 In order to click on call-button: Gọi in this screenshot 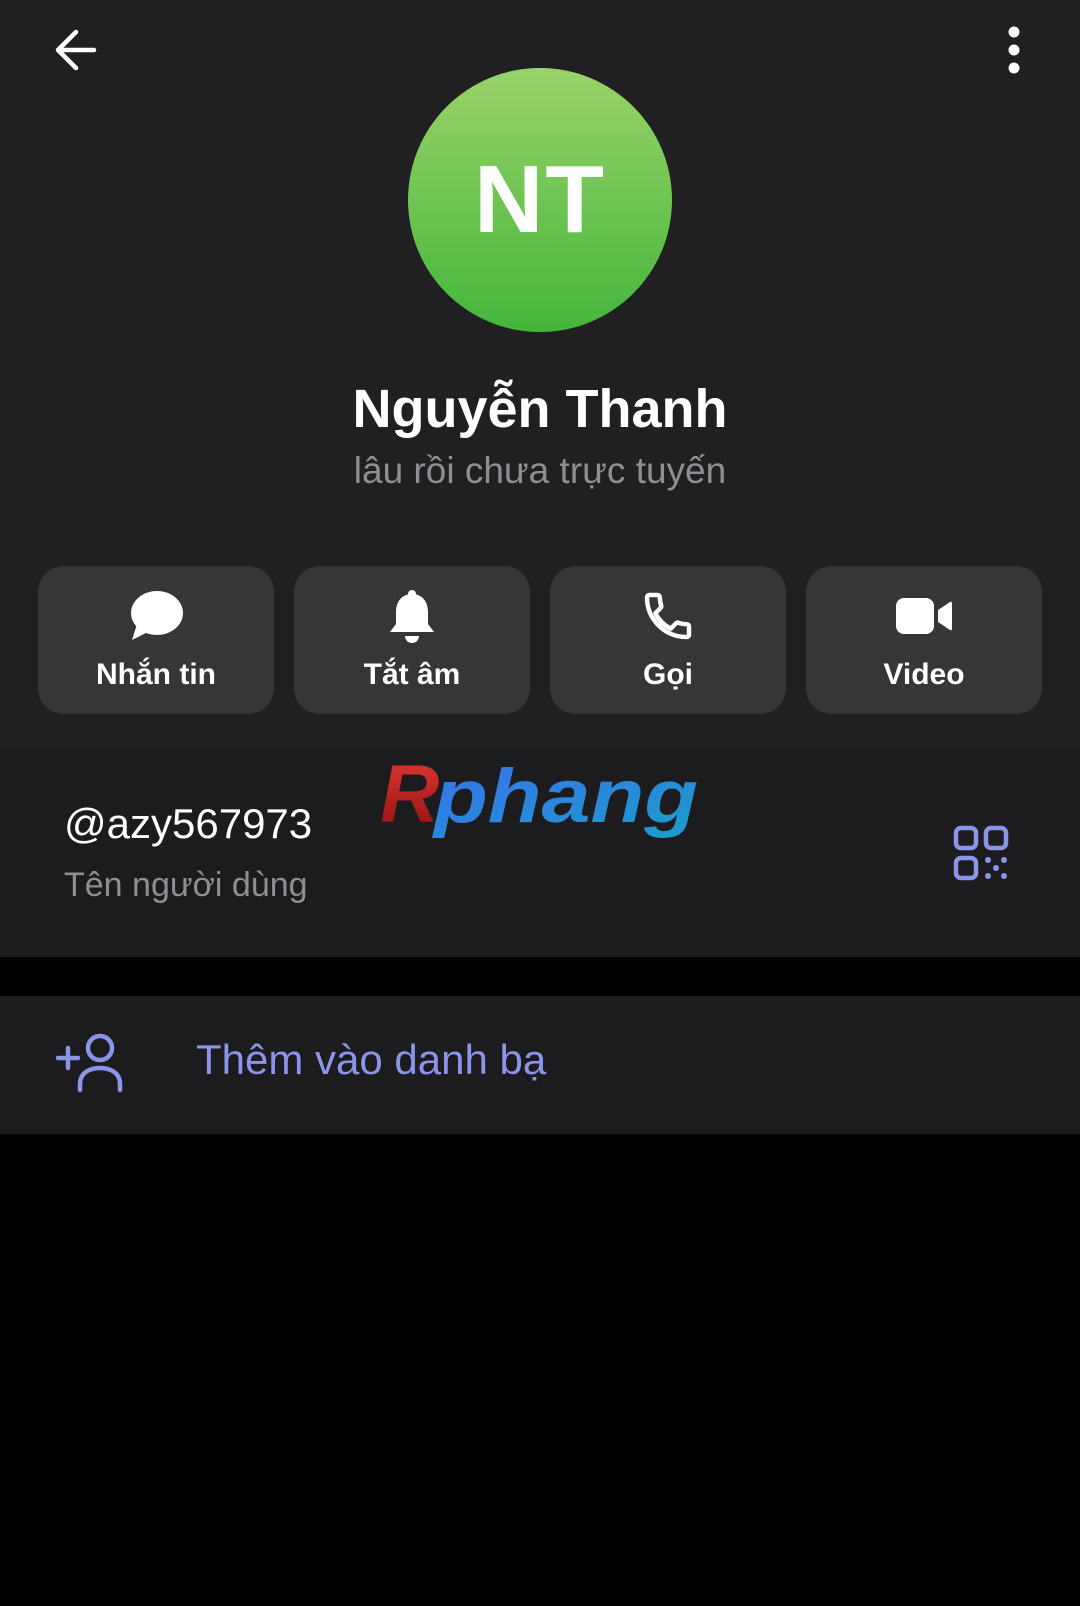, I will do `click(668, 640)`.